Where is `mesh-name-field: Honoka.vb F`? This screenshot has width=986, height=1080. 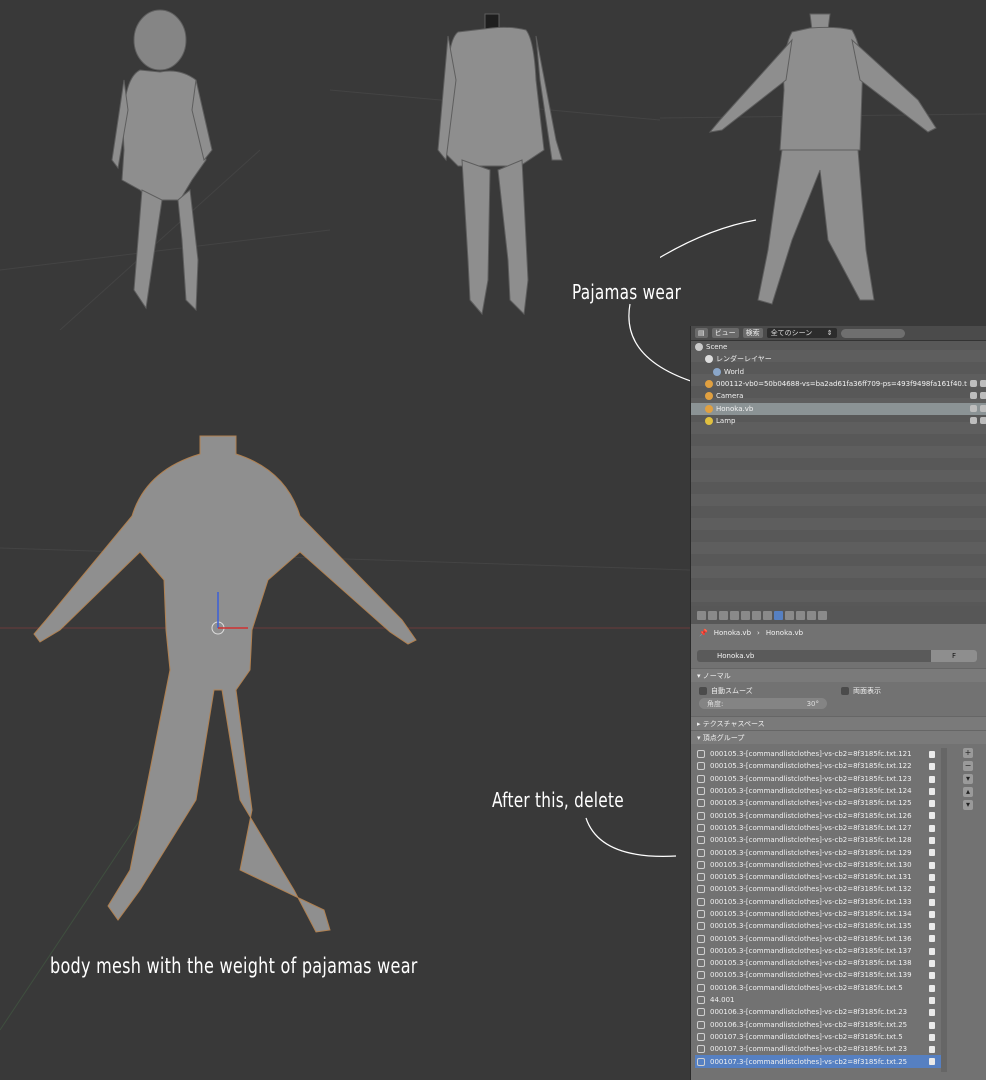 mesh-name-field: Honoka.vb F is located at coordinates (837, 656).